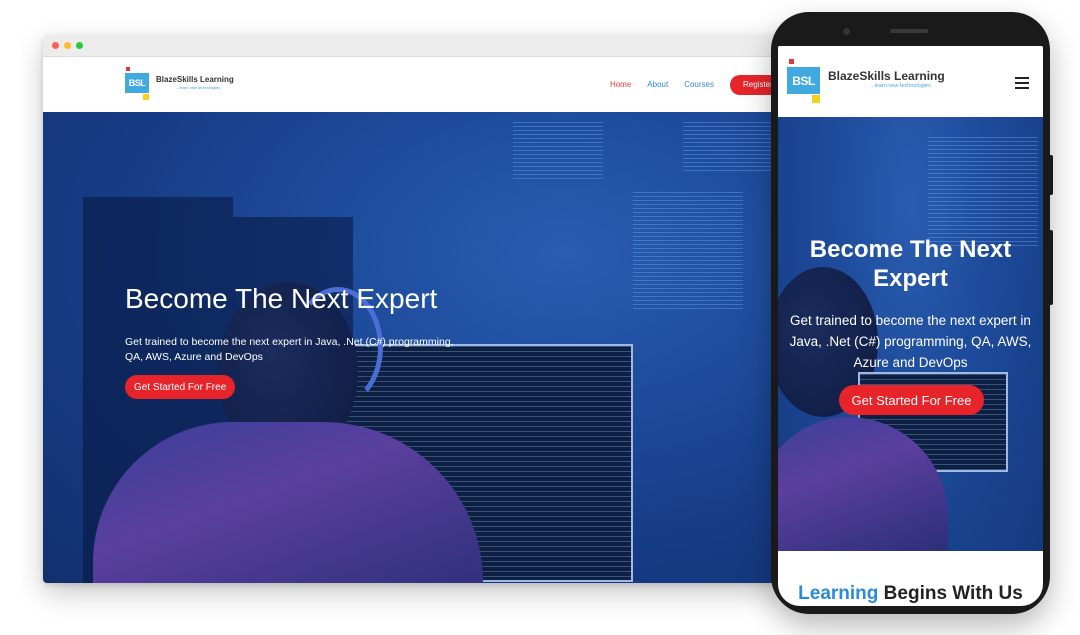 This screenshot has height=635, width=1080. I want to click on minimize-window-dot, so click(67, 45).